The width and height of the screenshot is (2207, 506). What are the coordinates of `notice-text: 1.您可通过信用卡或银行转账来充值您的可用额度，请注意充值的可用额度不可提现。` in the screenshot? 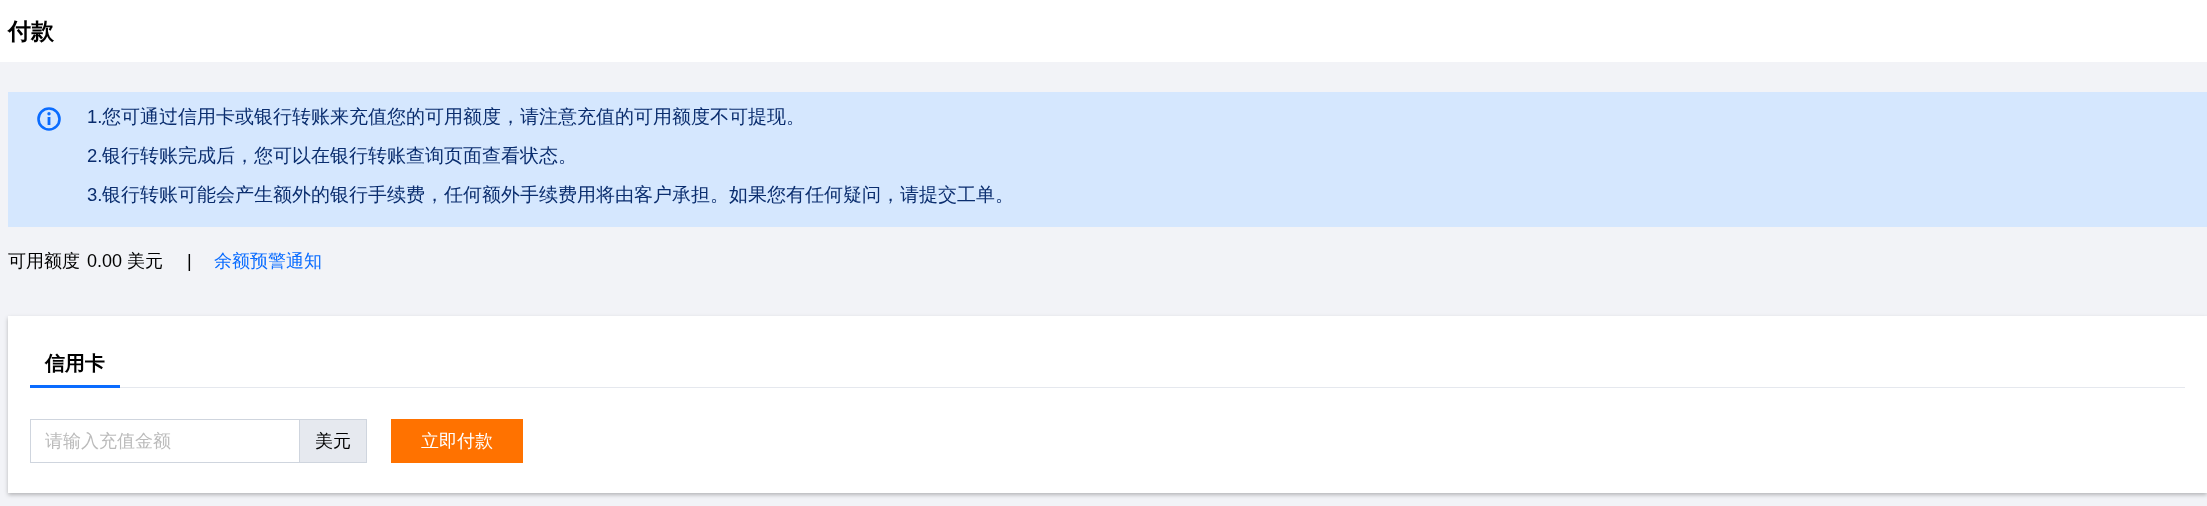 It's located at (447, 117).